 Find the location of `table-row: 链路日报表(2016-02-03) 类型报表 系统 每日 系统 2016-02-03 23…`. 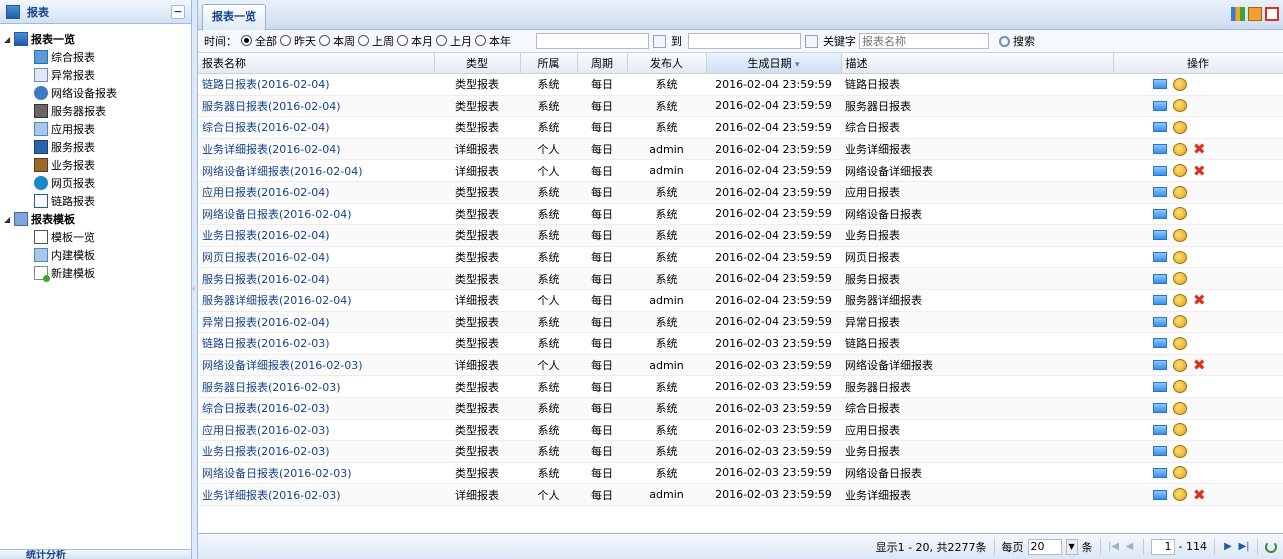

table-row: 链路日报表(2016-02-03) 类型报表 系统 每日 系统 2016-02-03 23… is located at coordinates (740, 343).